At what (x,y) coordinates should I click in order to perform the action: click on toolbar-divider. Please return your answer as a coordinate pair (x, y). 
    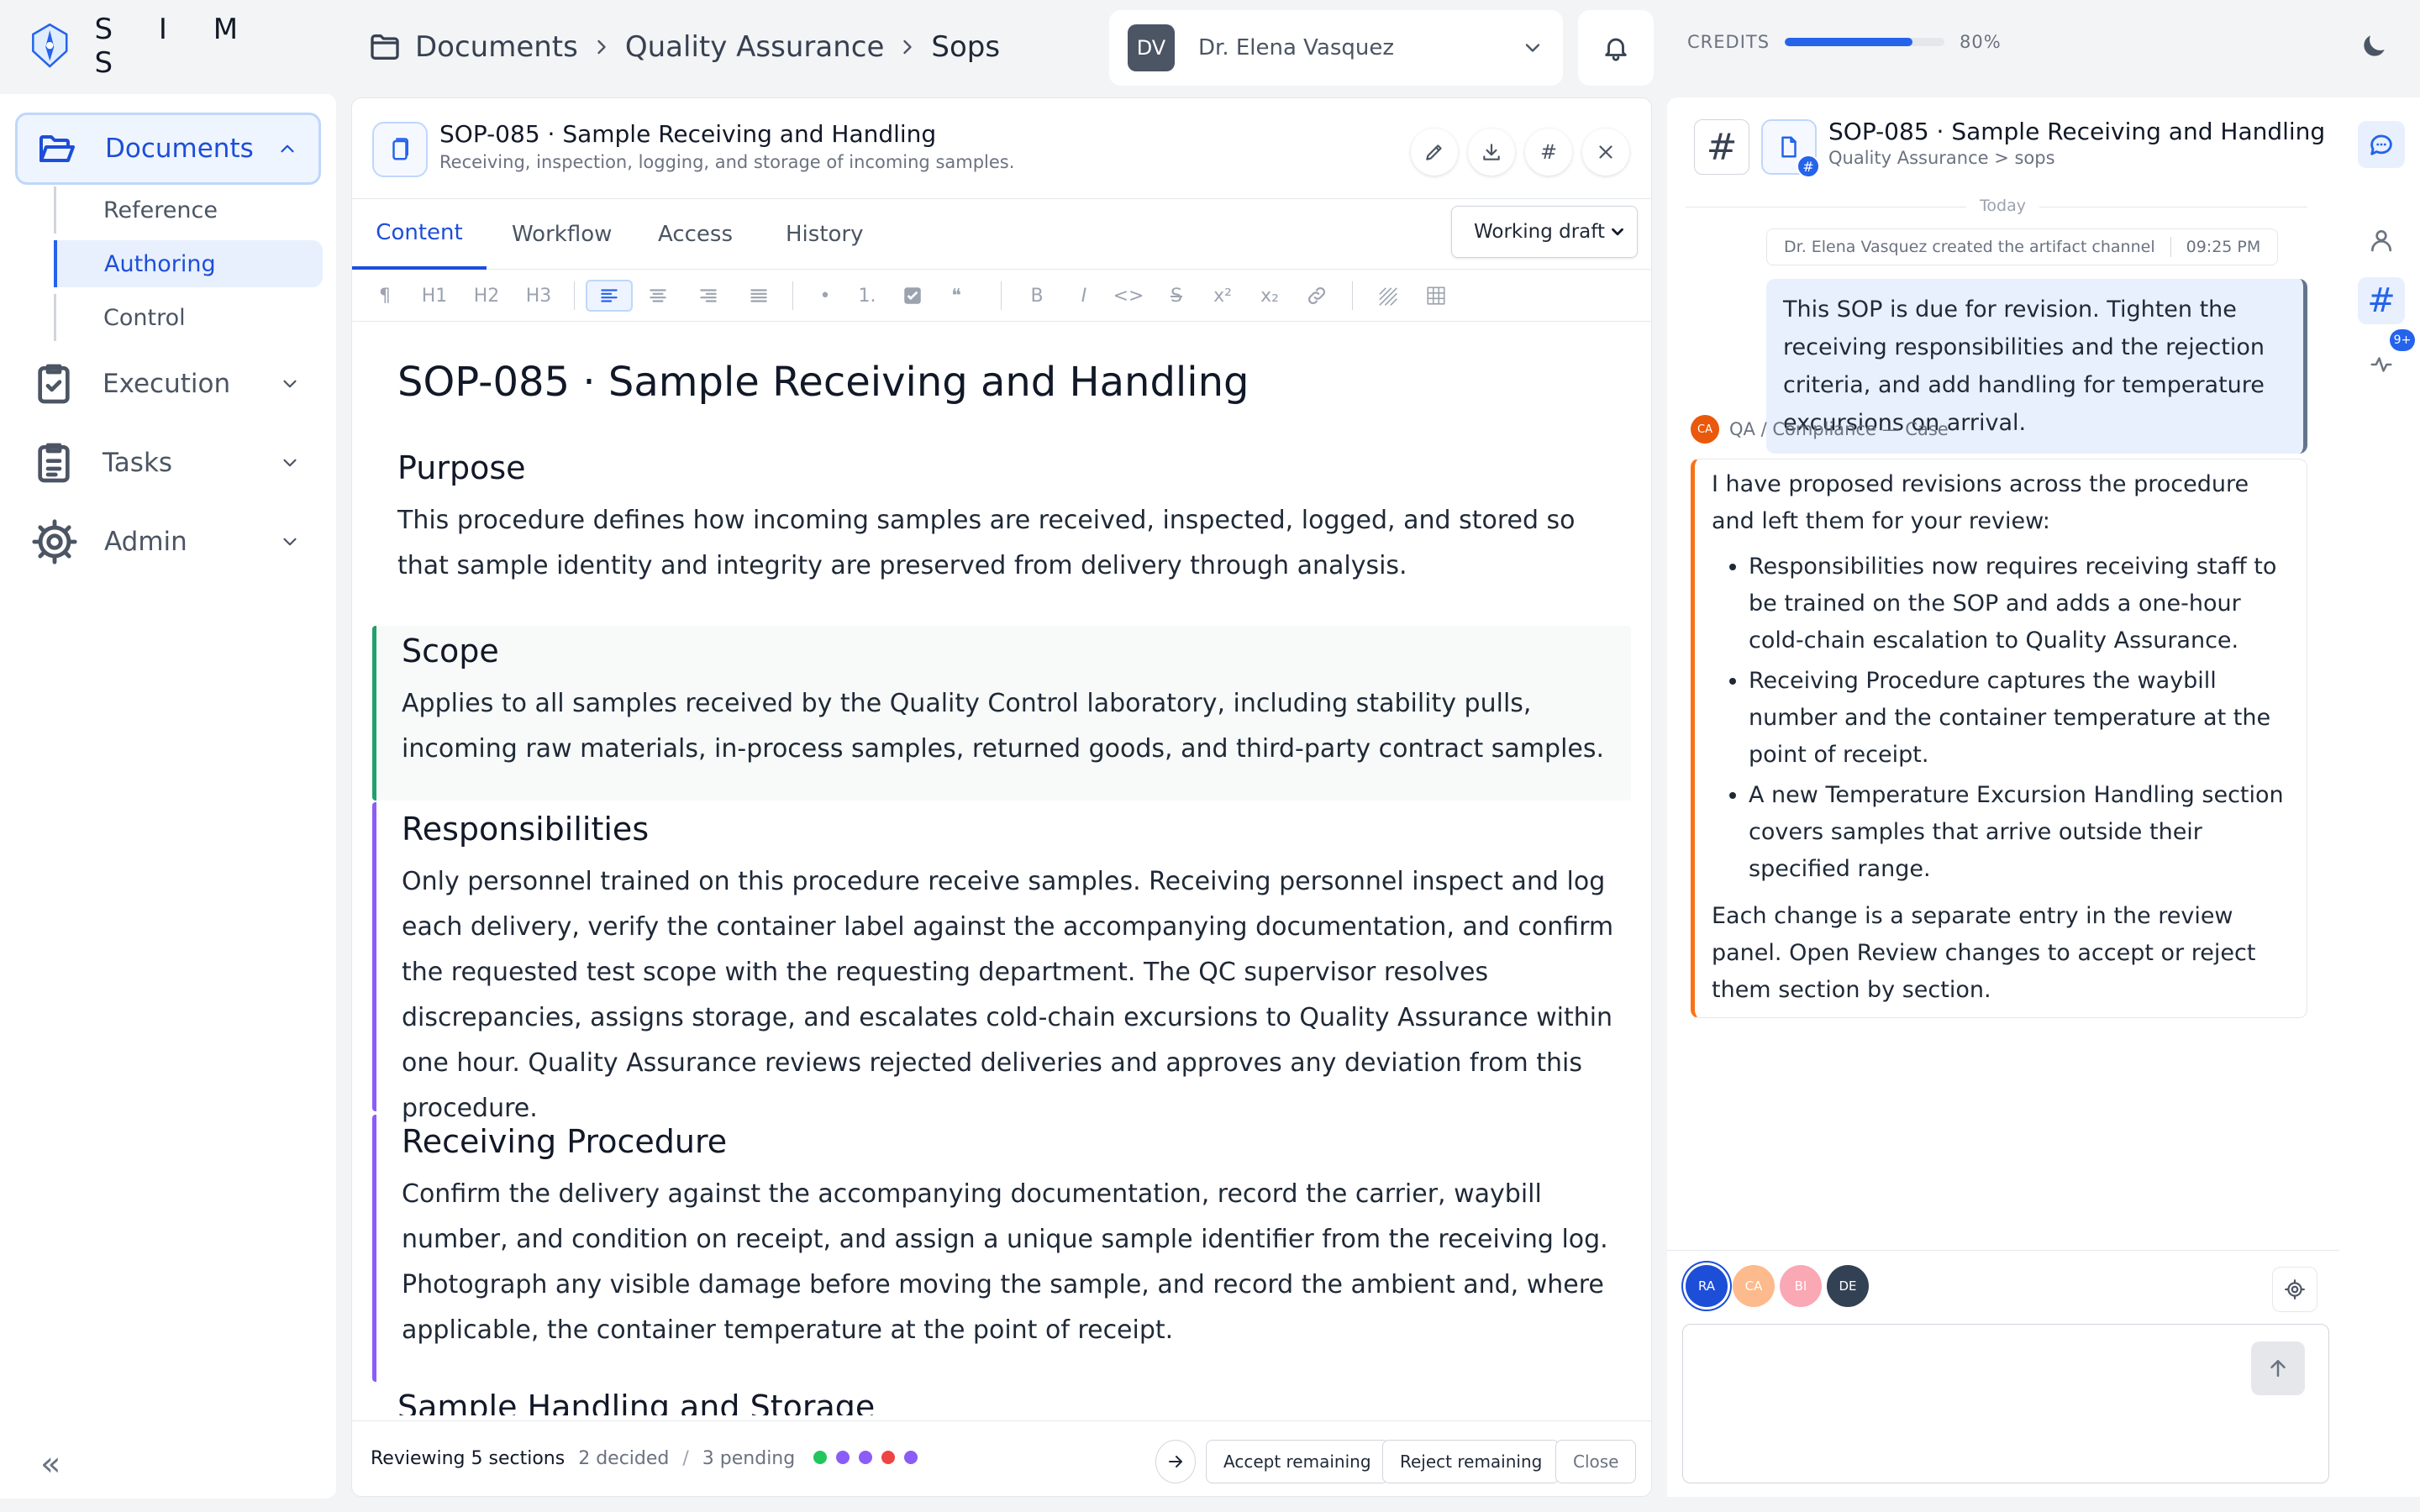
    Looking at the image, I should click on (1001, 295).